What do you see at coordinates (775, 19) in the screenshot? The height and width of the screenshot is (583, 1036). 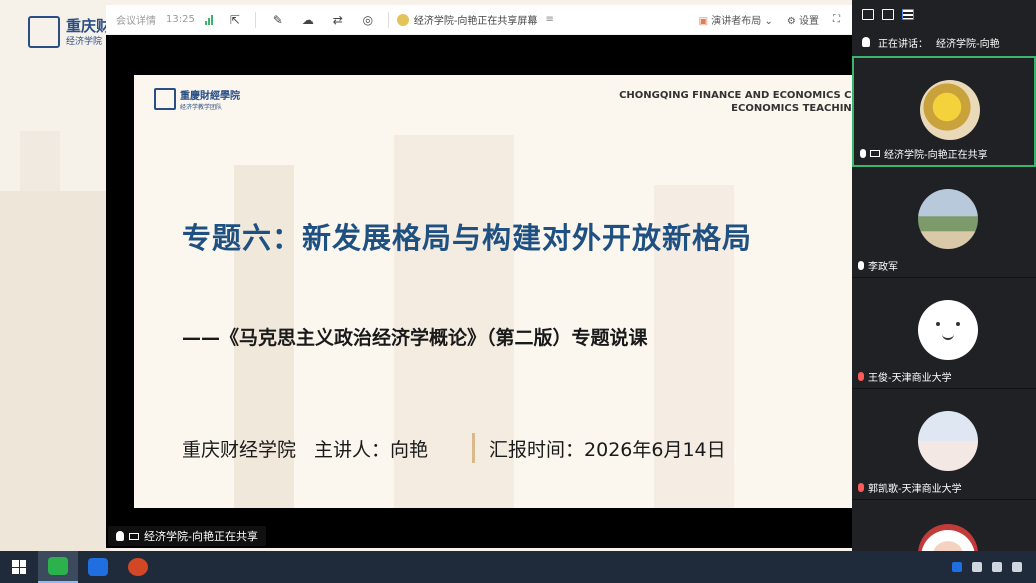 I see `toolbar-right: ▣ 演讲者布局 ⌄ ⚙ 设置 ⛶` at bounding box center [775, 19].